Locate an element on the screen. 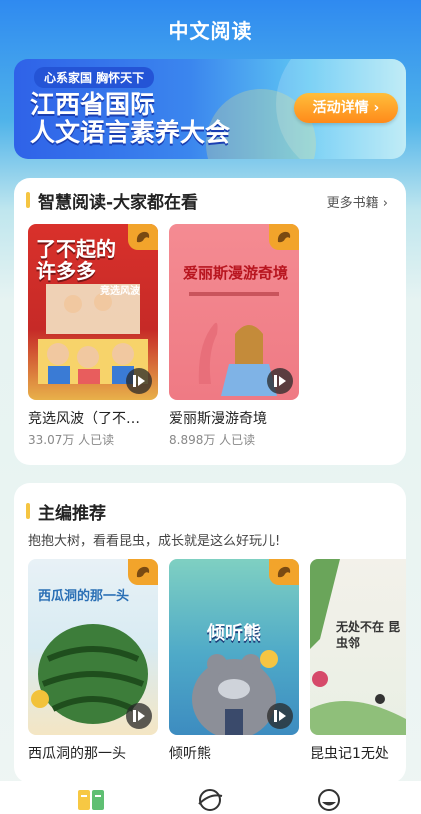 Image resolution: width=421 pixels, height=814 pixels. read-count: 8.898万 人已读 is located at coordinates (212, 440).